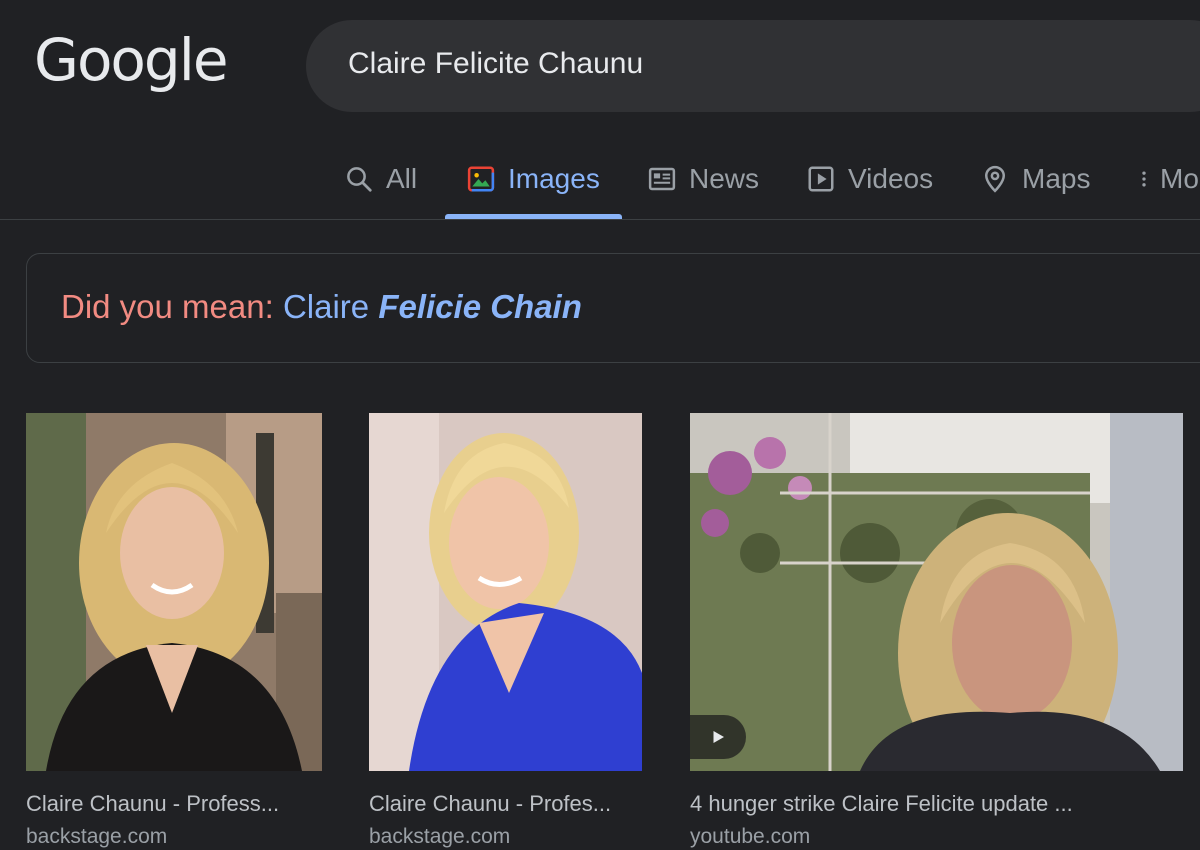 This screenshot has width=1200, height=850. What do you see at coordinates (662, 179) in the screenshot?
I see `news-icon` at bounding box center [662, 179].